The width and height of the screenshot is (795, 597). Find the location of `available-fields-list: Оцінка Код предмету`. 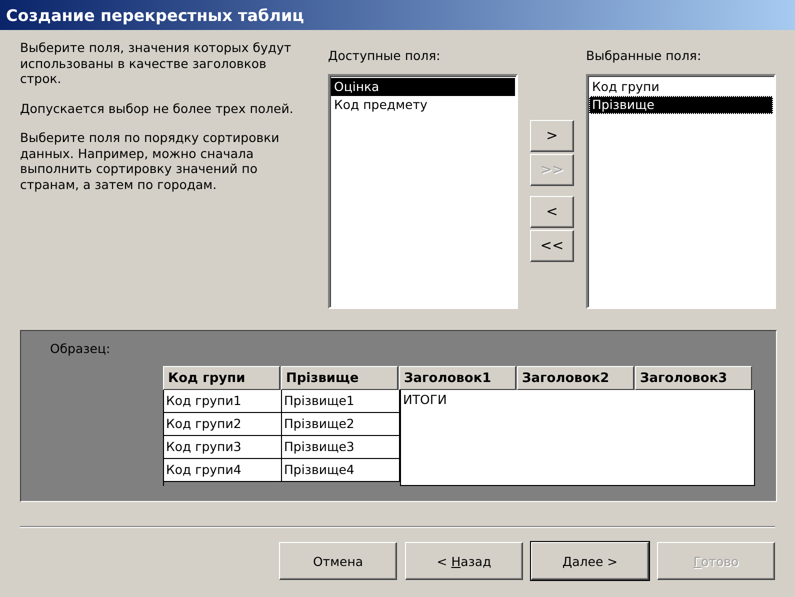

available-fields-list: Оцінка Код предмету is located at coordinates (423, 191).